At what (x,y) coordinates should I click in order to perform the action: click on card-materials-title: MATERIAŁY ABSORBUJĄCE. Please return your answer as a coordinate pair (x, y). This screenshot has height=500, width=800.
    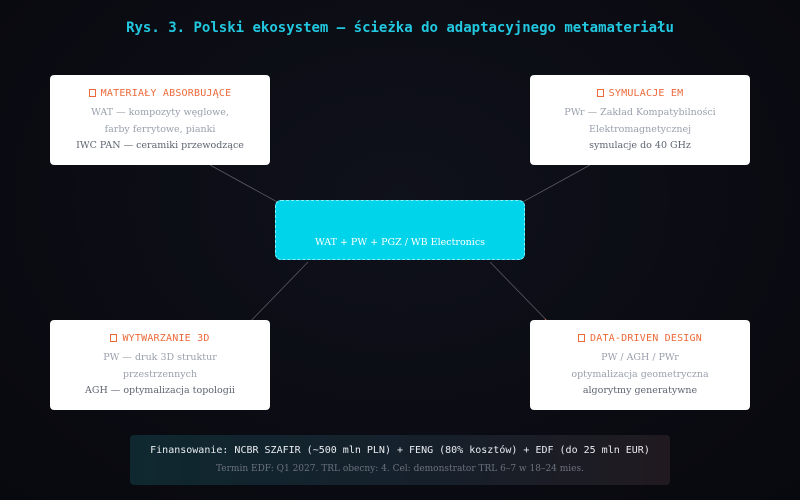
    Looking at the image, I should click on (160, 93).